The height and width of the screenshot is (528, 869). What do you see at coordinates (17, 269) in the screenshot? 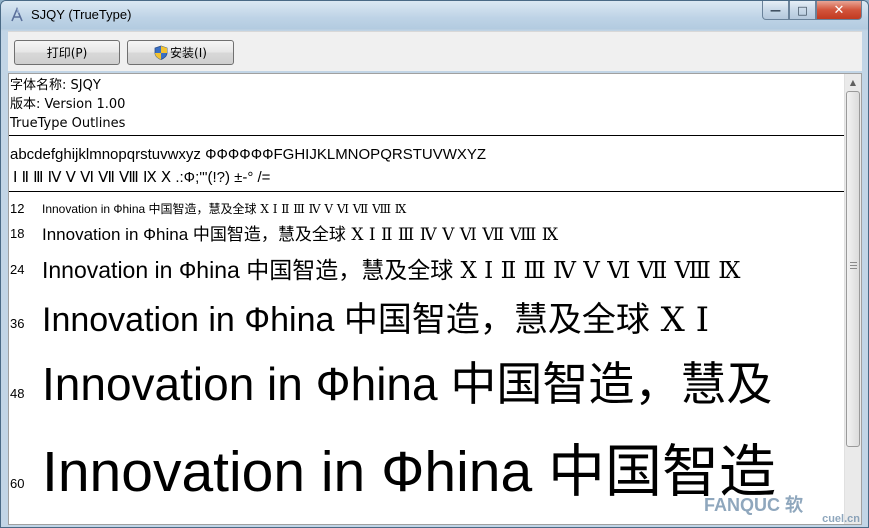
I see `sample-size-label: 24` at bounding box center [17, 269].